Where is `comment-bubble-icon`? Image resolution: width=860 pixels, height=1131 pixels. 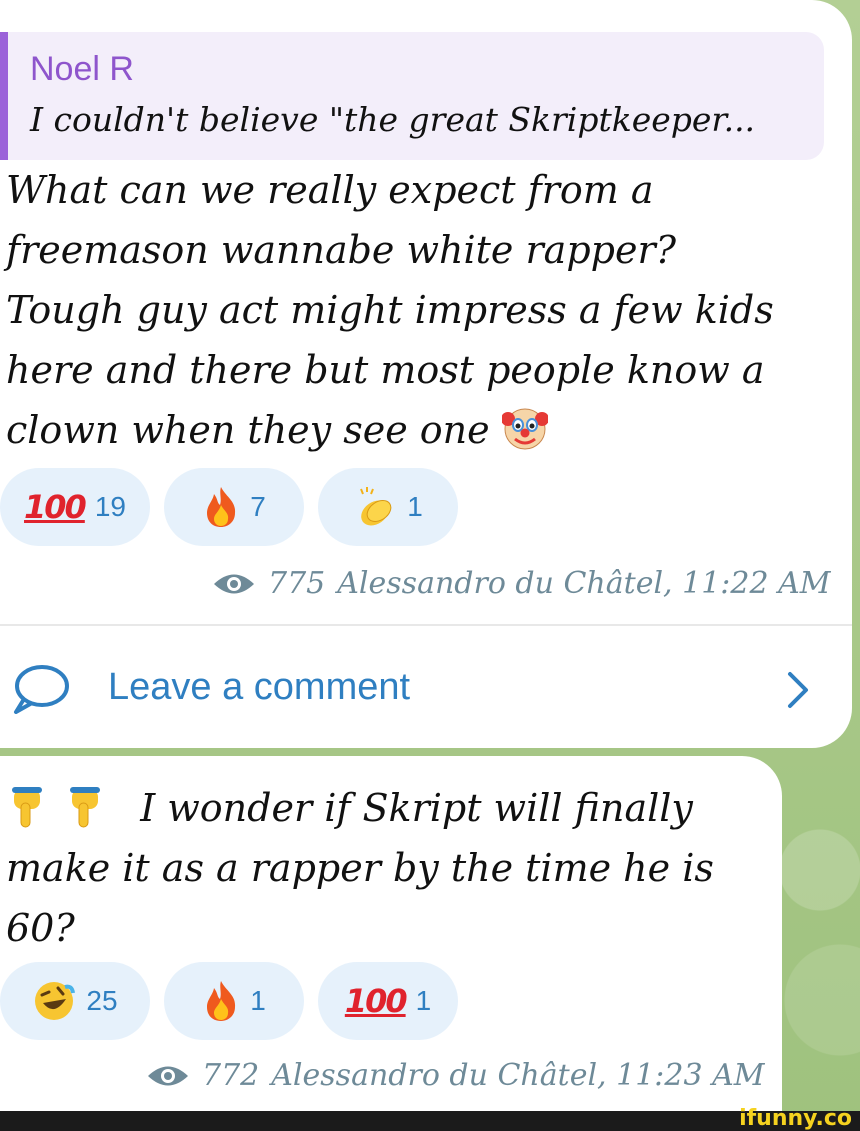 comment-bubble-icon is located at coordinates (41, 689).